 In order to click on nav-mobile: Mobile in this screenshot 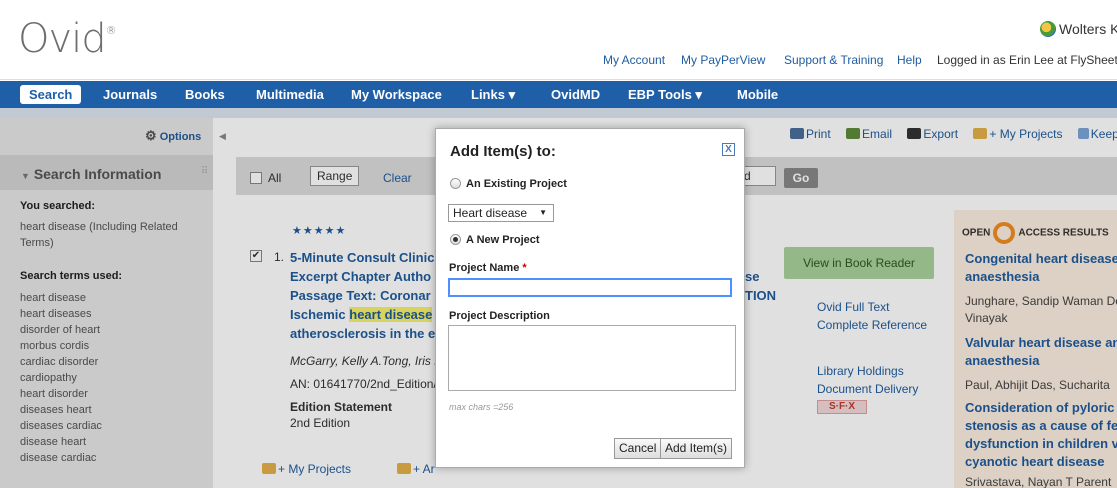, I will do `click(757, 94)`.